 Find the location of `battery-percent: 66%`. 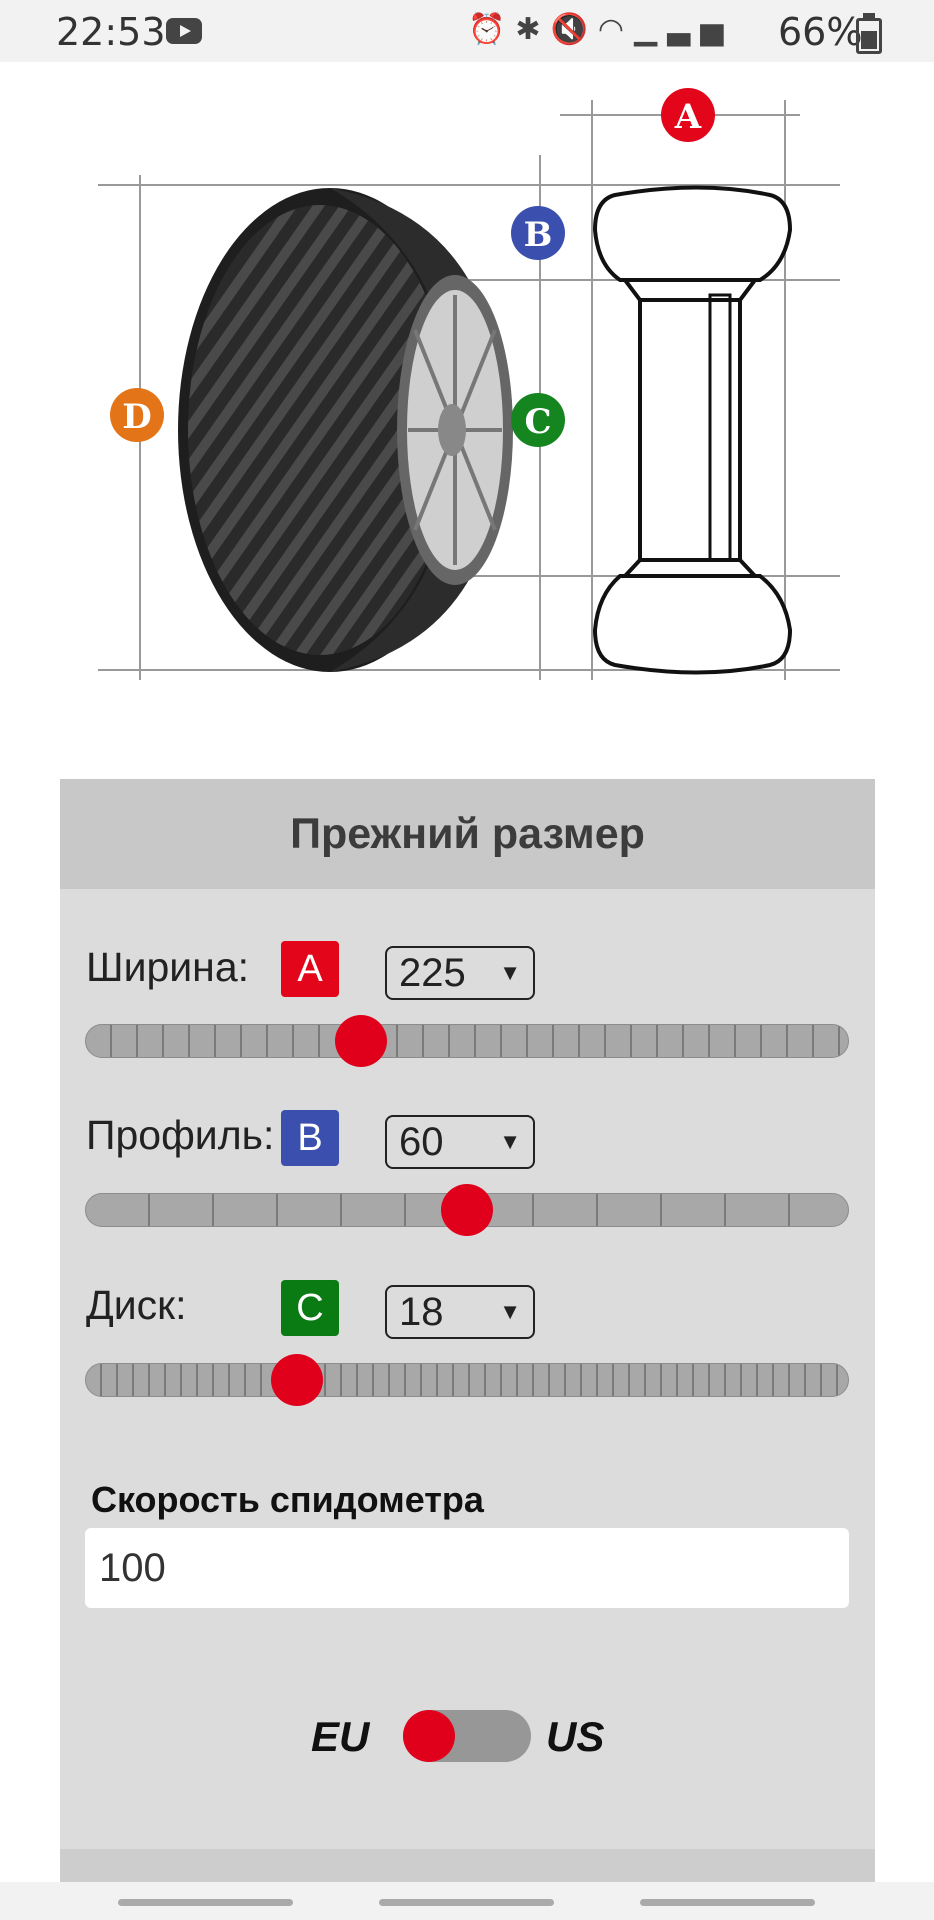

battery-percent: 66% is located at coordinates (820, 32).